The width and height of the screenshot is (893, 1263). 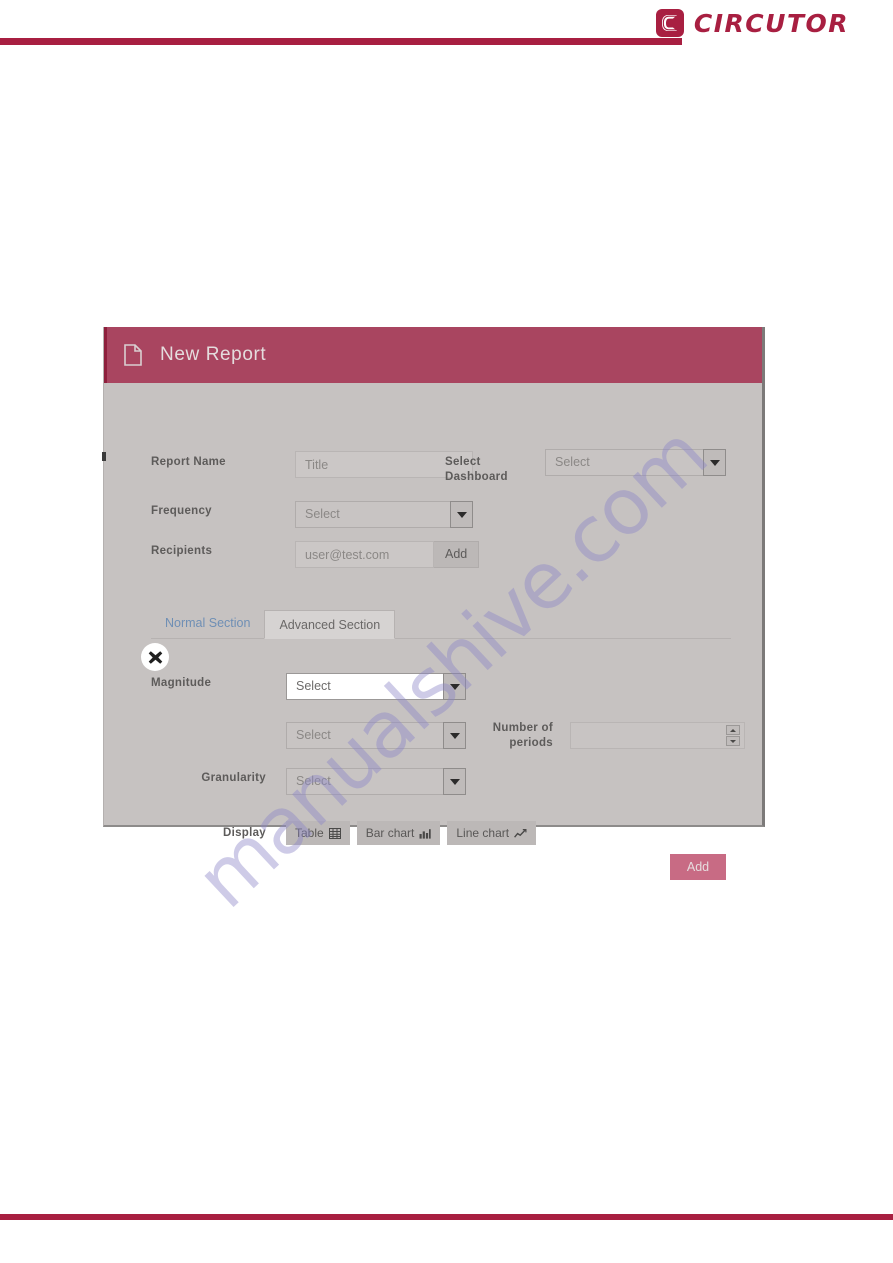 What do you see at coordinates (313, 686) in the screenshot?
I see `magnitude-value: Select` at bounding box center [313, 686].